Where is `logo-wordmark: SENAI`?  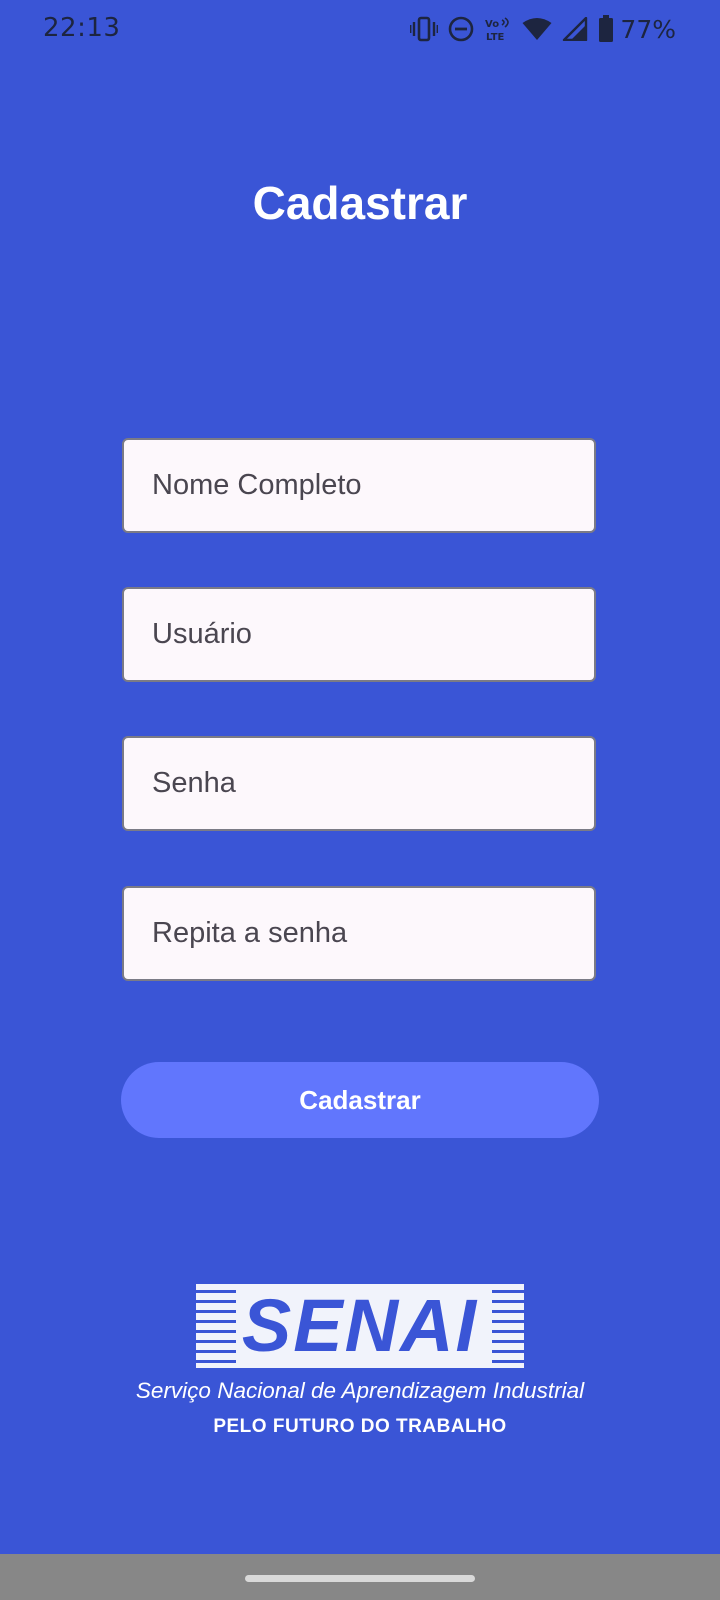
logo-wordmark: SENAI is located at coordinates (360, 1325).